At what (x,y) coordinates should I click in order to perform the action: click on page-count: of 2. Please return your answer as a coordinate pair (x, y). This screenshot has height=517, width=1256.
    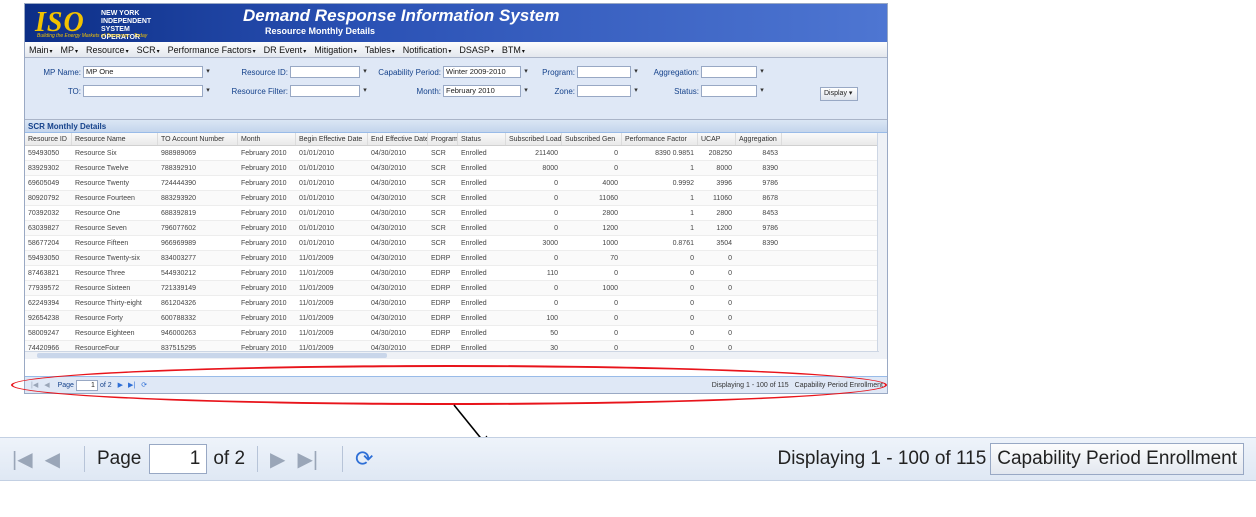
    Looking at the image, I should click on (229, 458).